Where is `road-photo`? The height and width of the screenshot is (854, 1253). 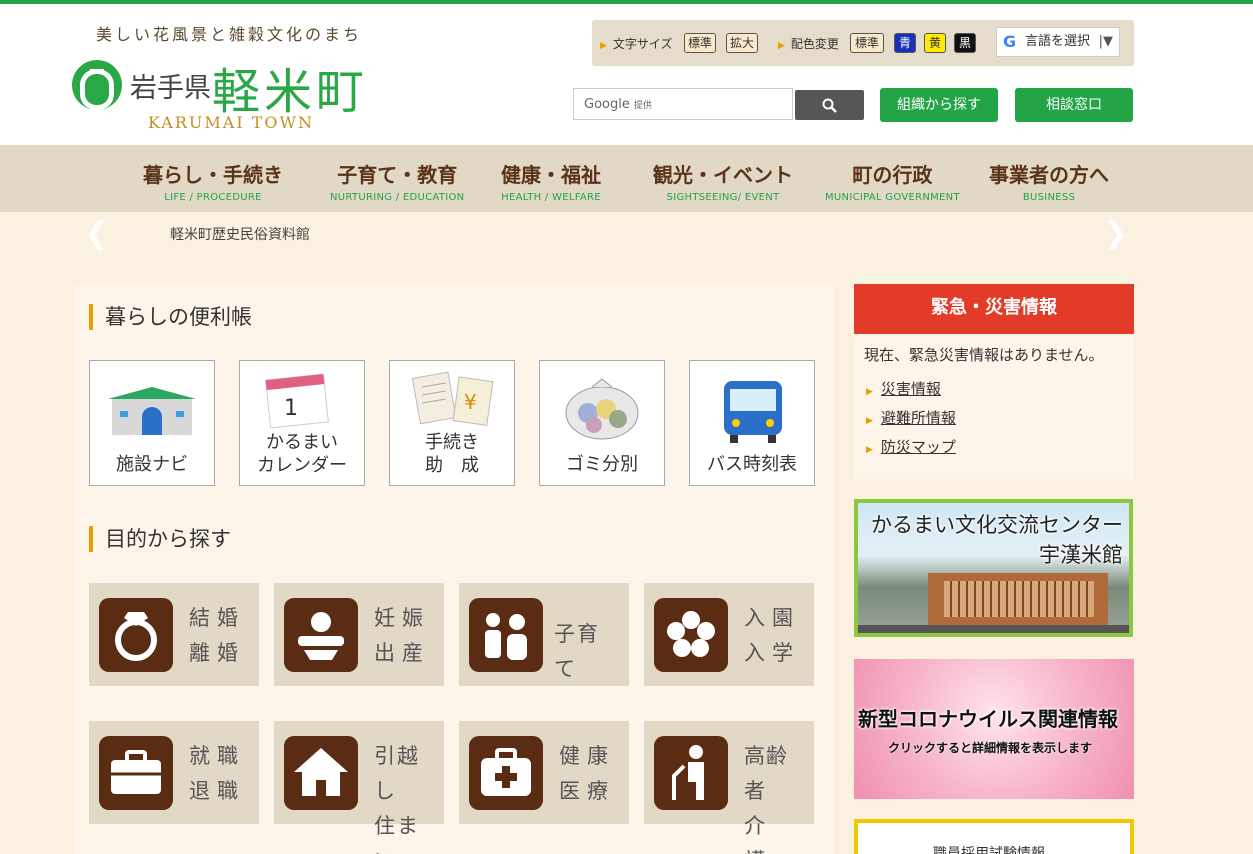 road-photo is located at coordinates (993, 629).